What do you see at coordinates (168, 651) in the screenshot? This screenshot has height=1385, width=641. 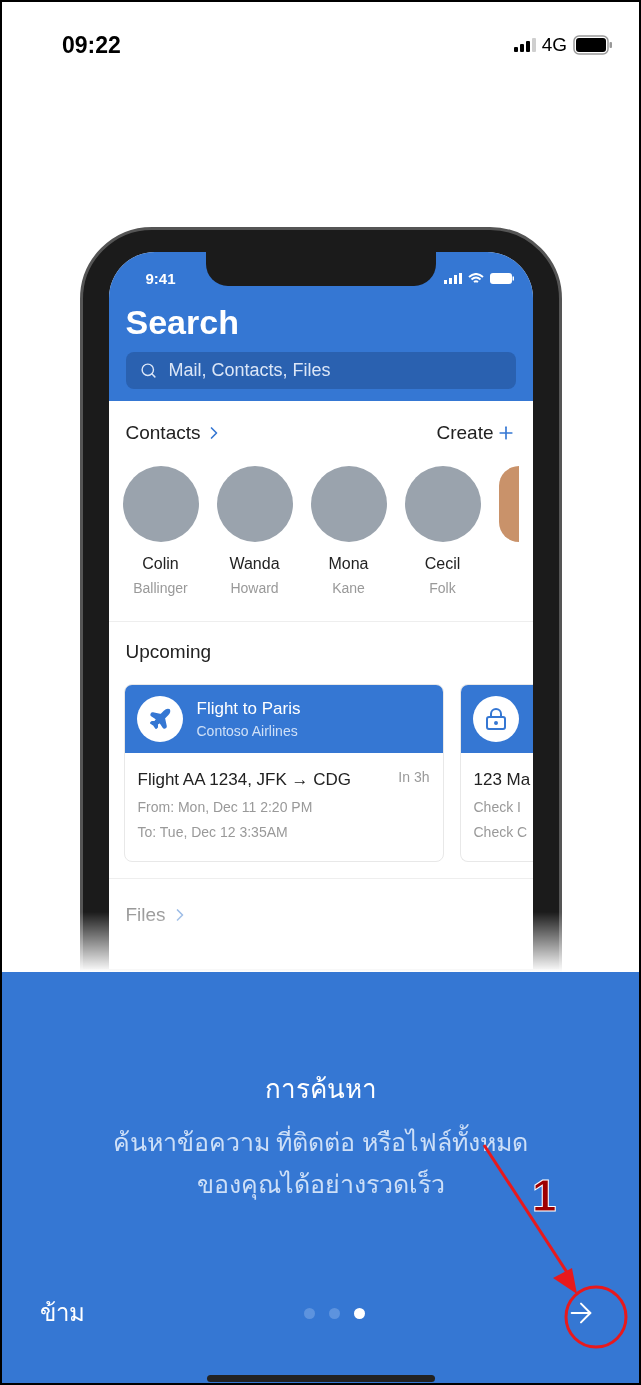 I see `section-title: Upcoming` at bounding box center [168, 651].